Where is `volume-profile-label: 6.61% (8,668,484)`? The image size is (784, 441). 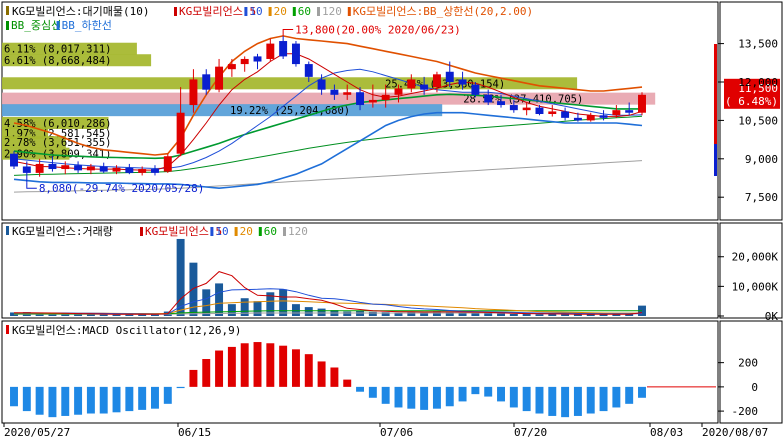 volume-profile-label: 6.61% (8,668,484) is located at coordinates (57, 61).